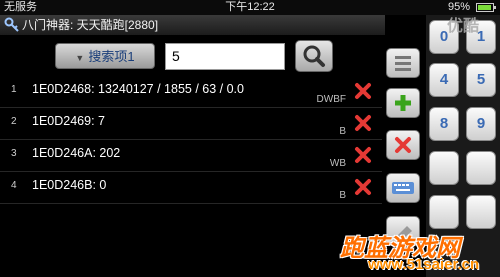 The image size is (500, 277). What do you see at coordinates (80, 58) in the screenshot?
I see `triangle-down-icon: ▼` at bounding box center [80, 58].